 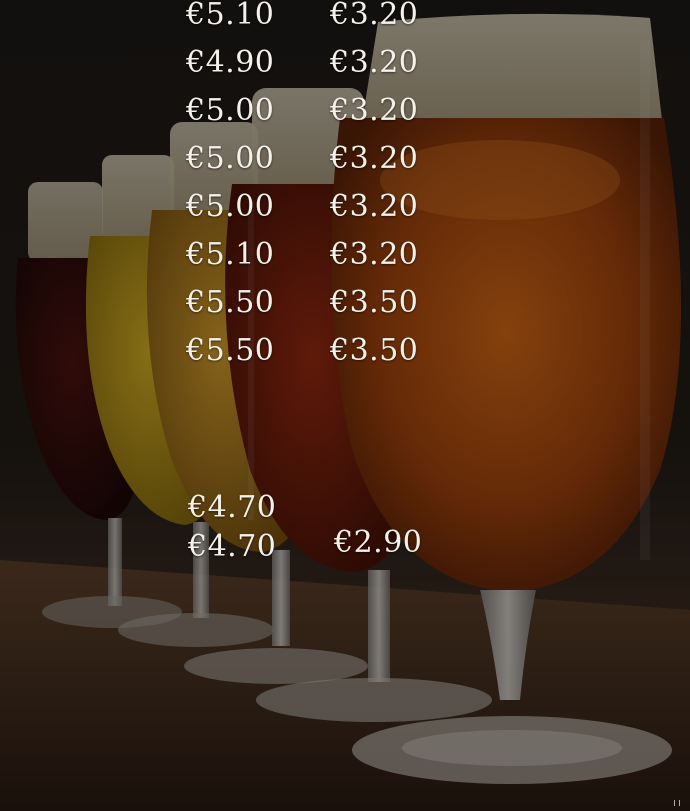 I want to click on price-a-4: €5.00, so click(x=230, y=158).